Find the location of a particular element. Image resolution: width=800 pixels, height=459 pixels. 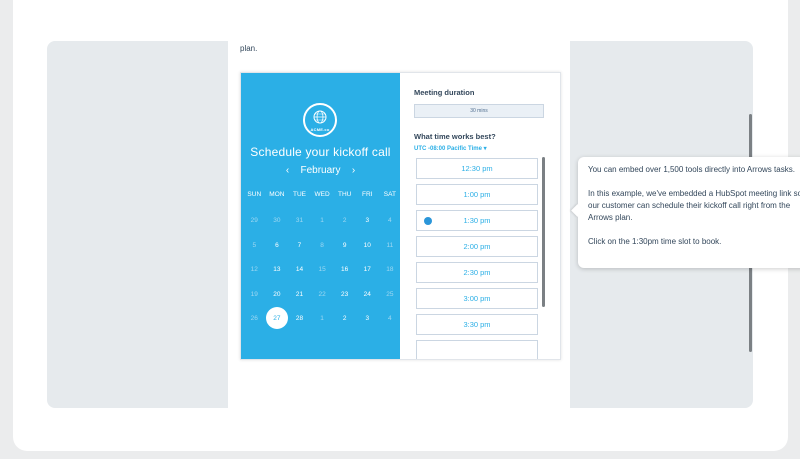

next-month-button: › is located at coordinates (354, 170).